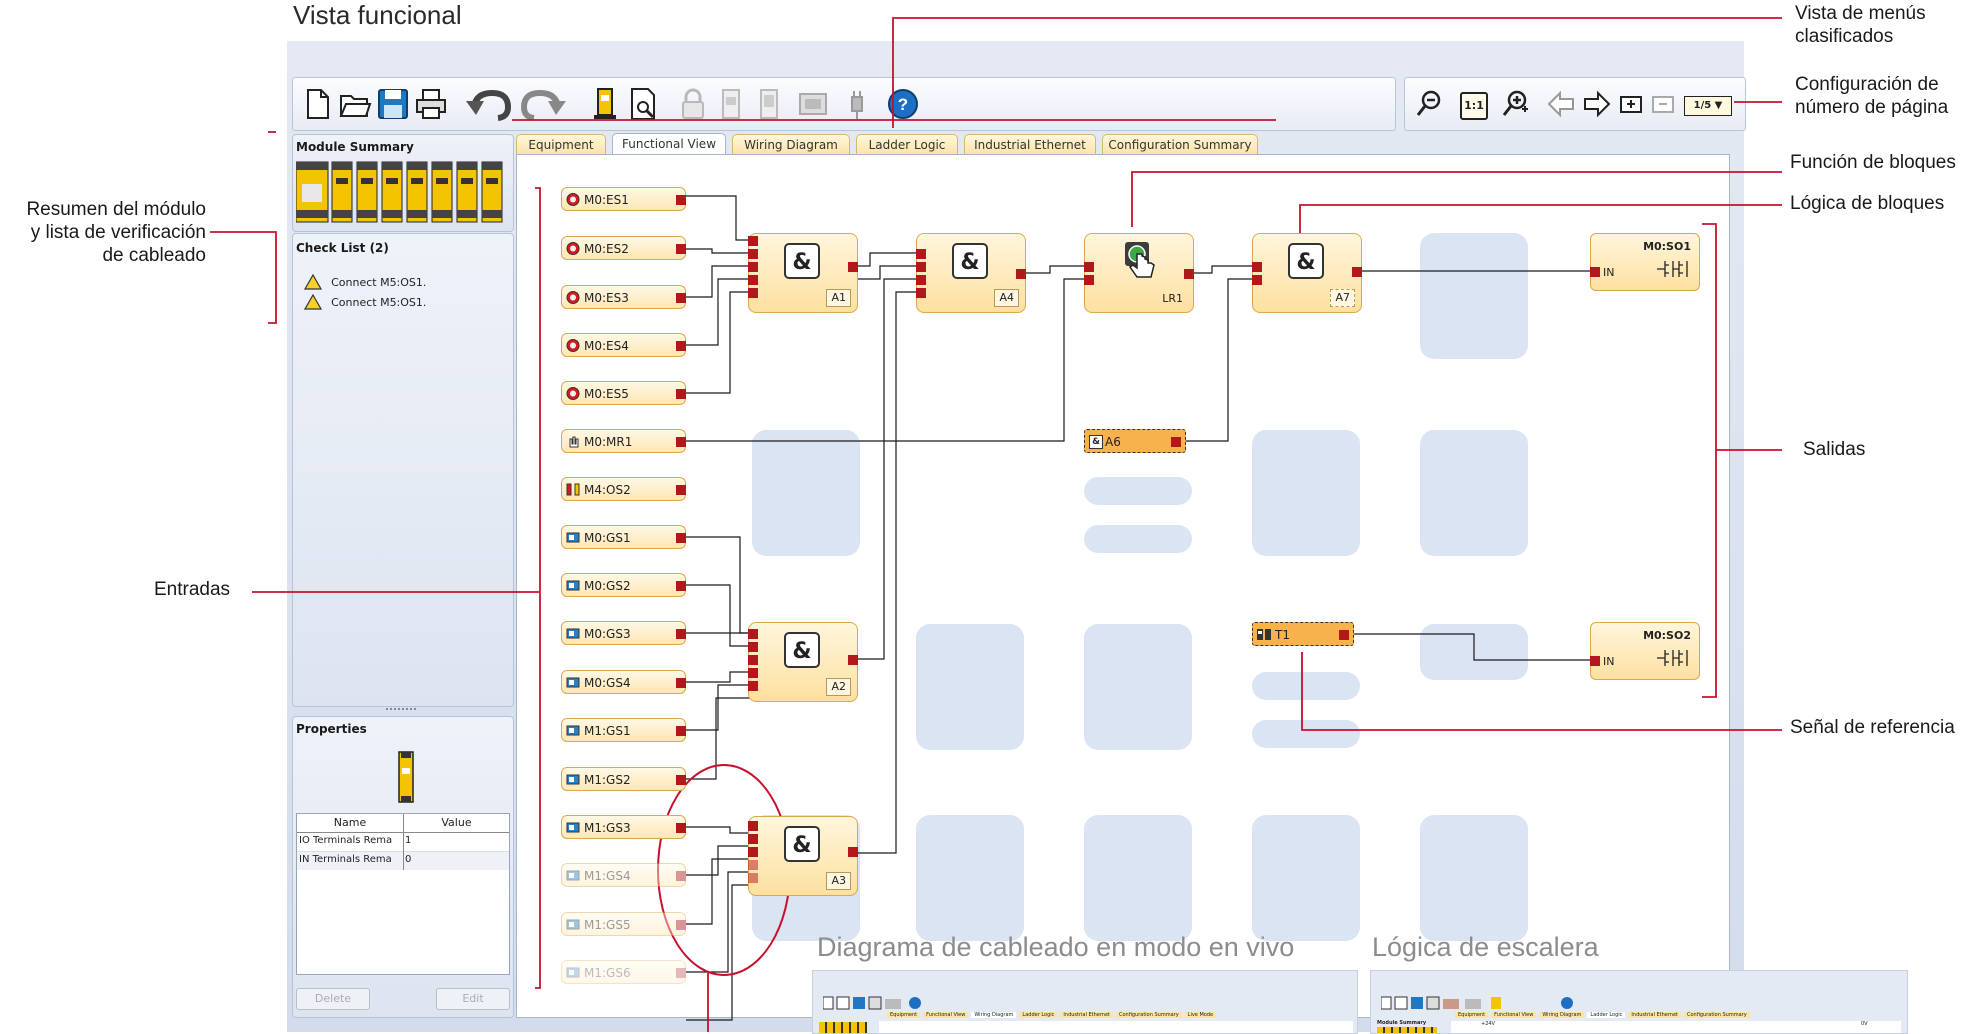 The width and height of the screenshot is (1984, 1034). I want to click on input-block: M0:GS2, so click(623, 585).